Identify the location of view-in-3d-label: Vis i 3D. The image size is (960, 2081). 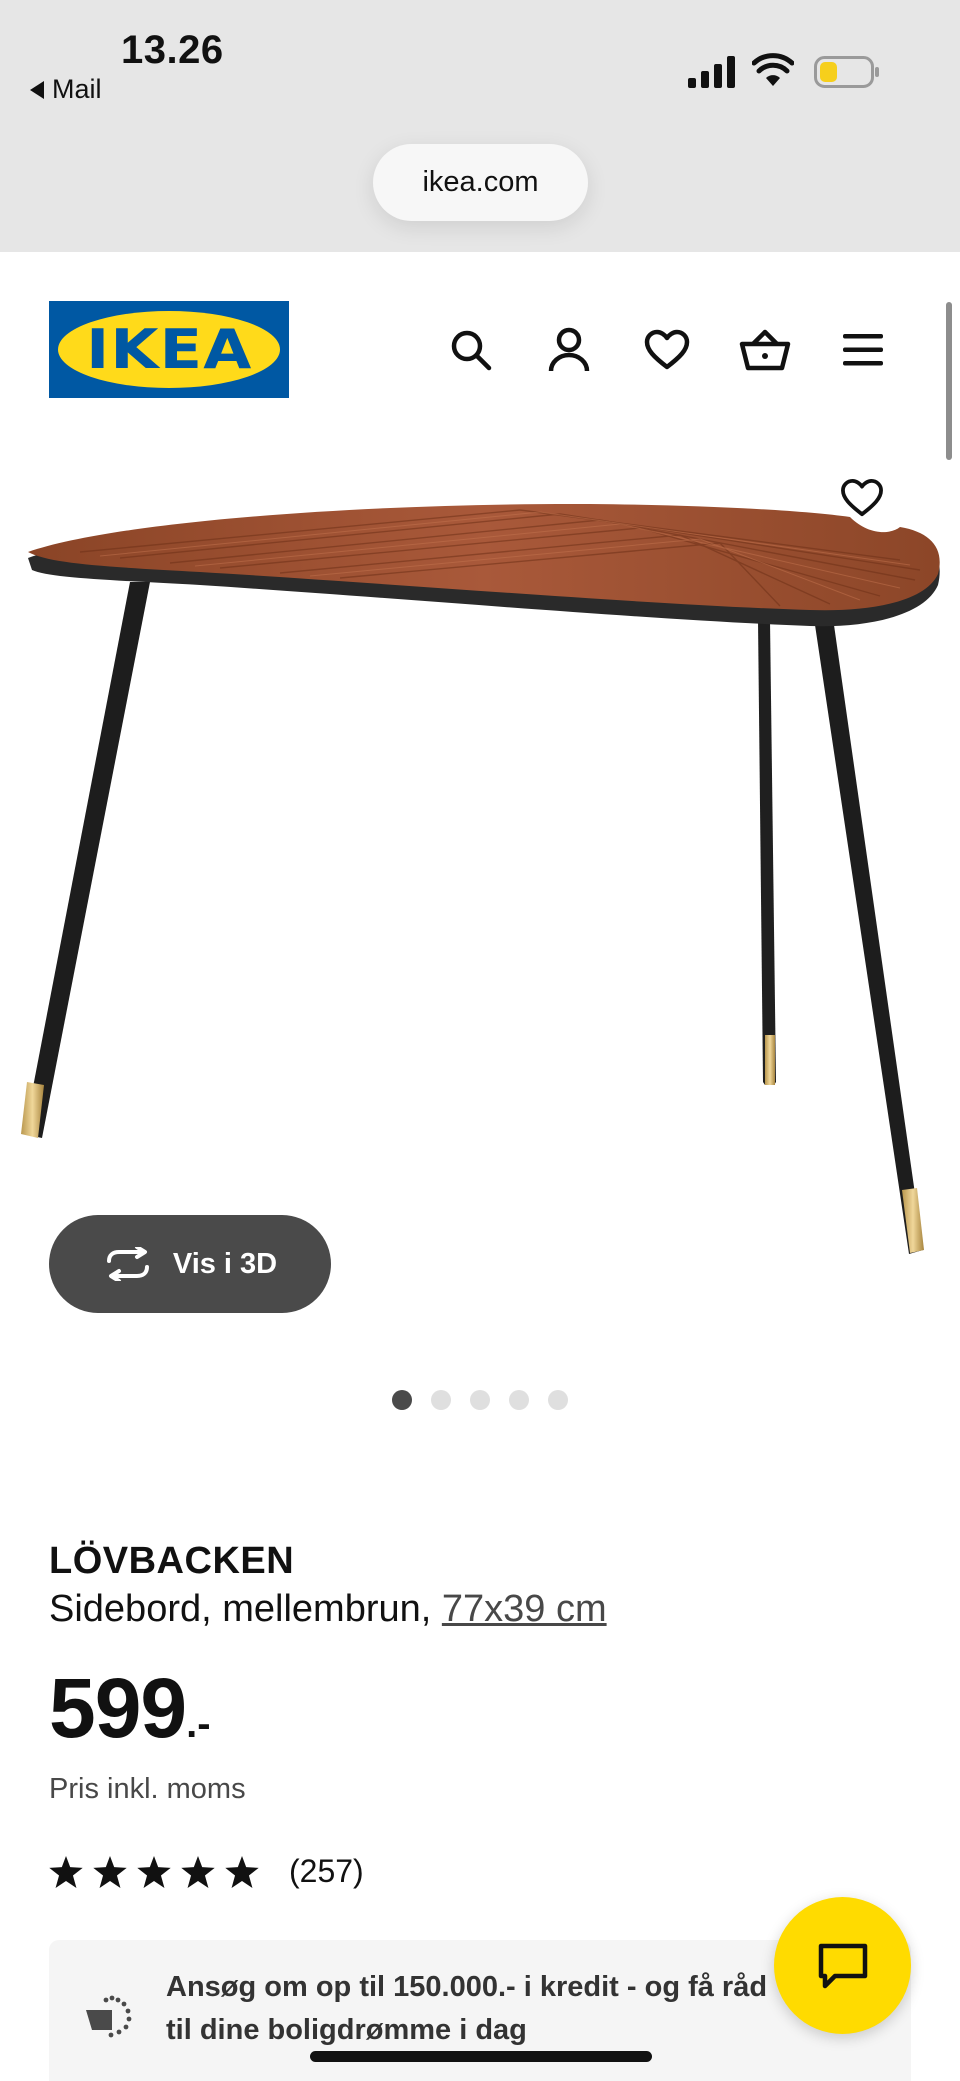
(225, 1263).